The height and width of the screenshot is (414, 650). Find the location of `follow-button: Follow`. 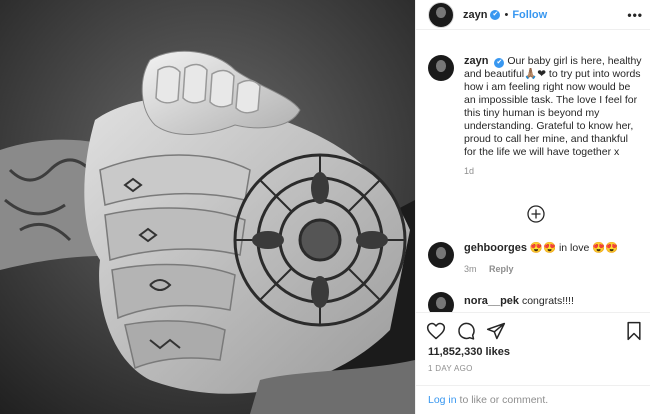

follow-button: Follow is located at coordinates (529, 15).